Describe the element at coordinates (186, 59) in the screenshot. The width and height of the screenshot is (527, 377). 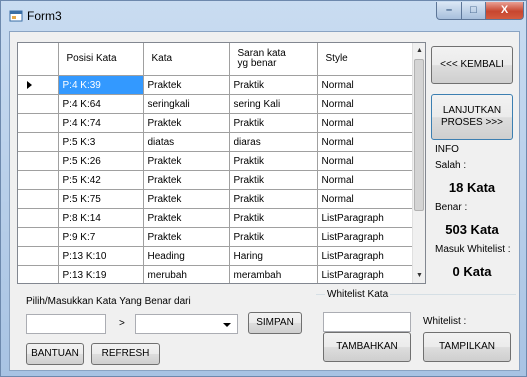
I see `column-header-kata: Kata` at that location.